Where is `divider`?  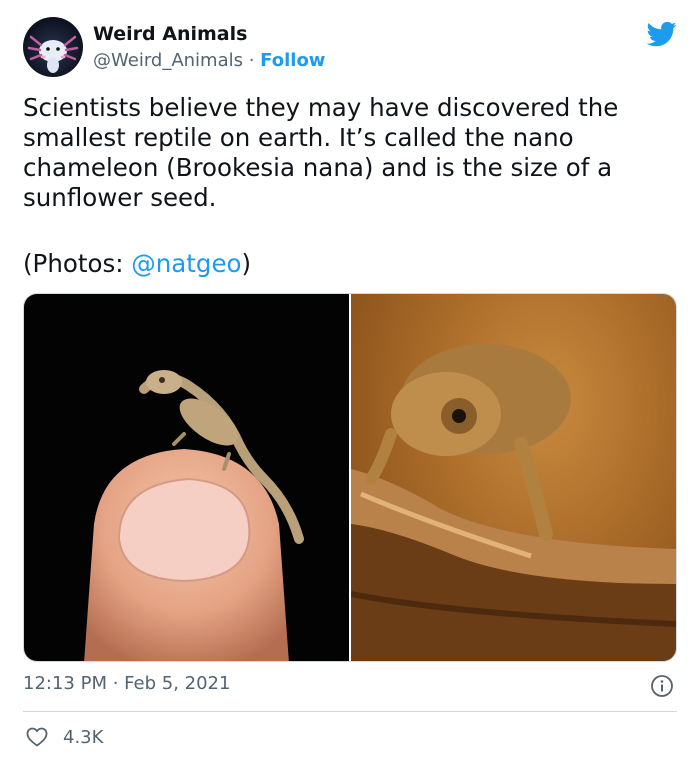
divider is located at coordinates (350, 711).